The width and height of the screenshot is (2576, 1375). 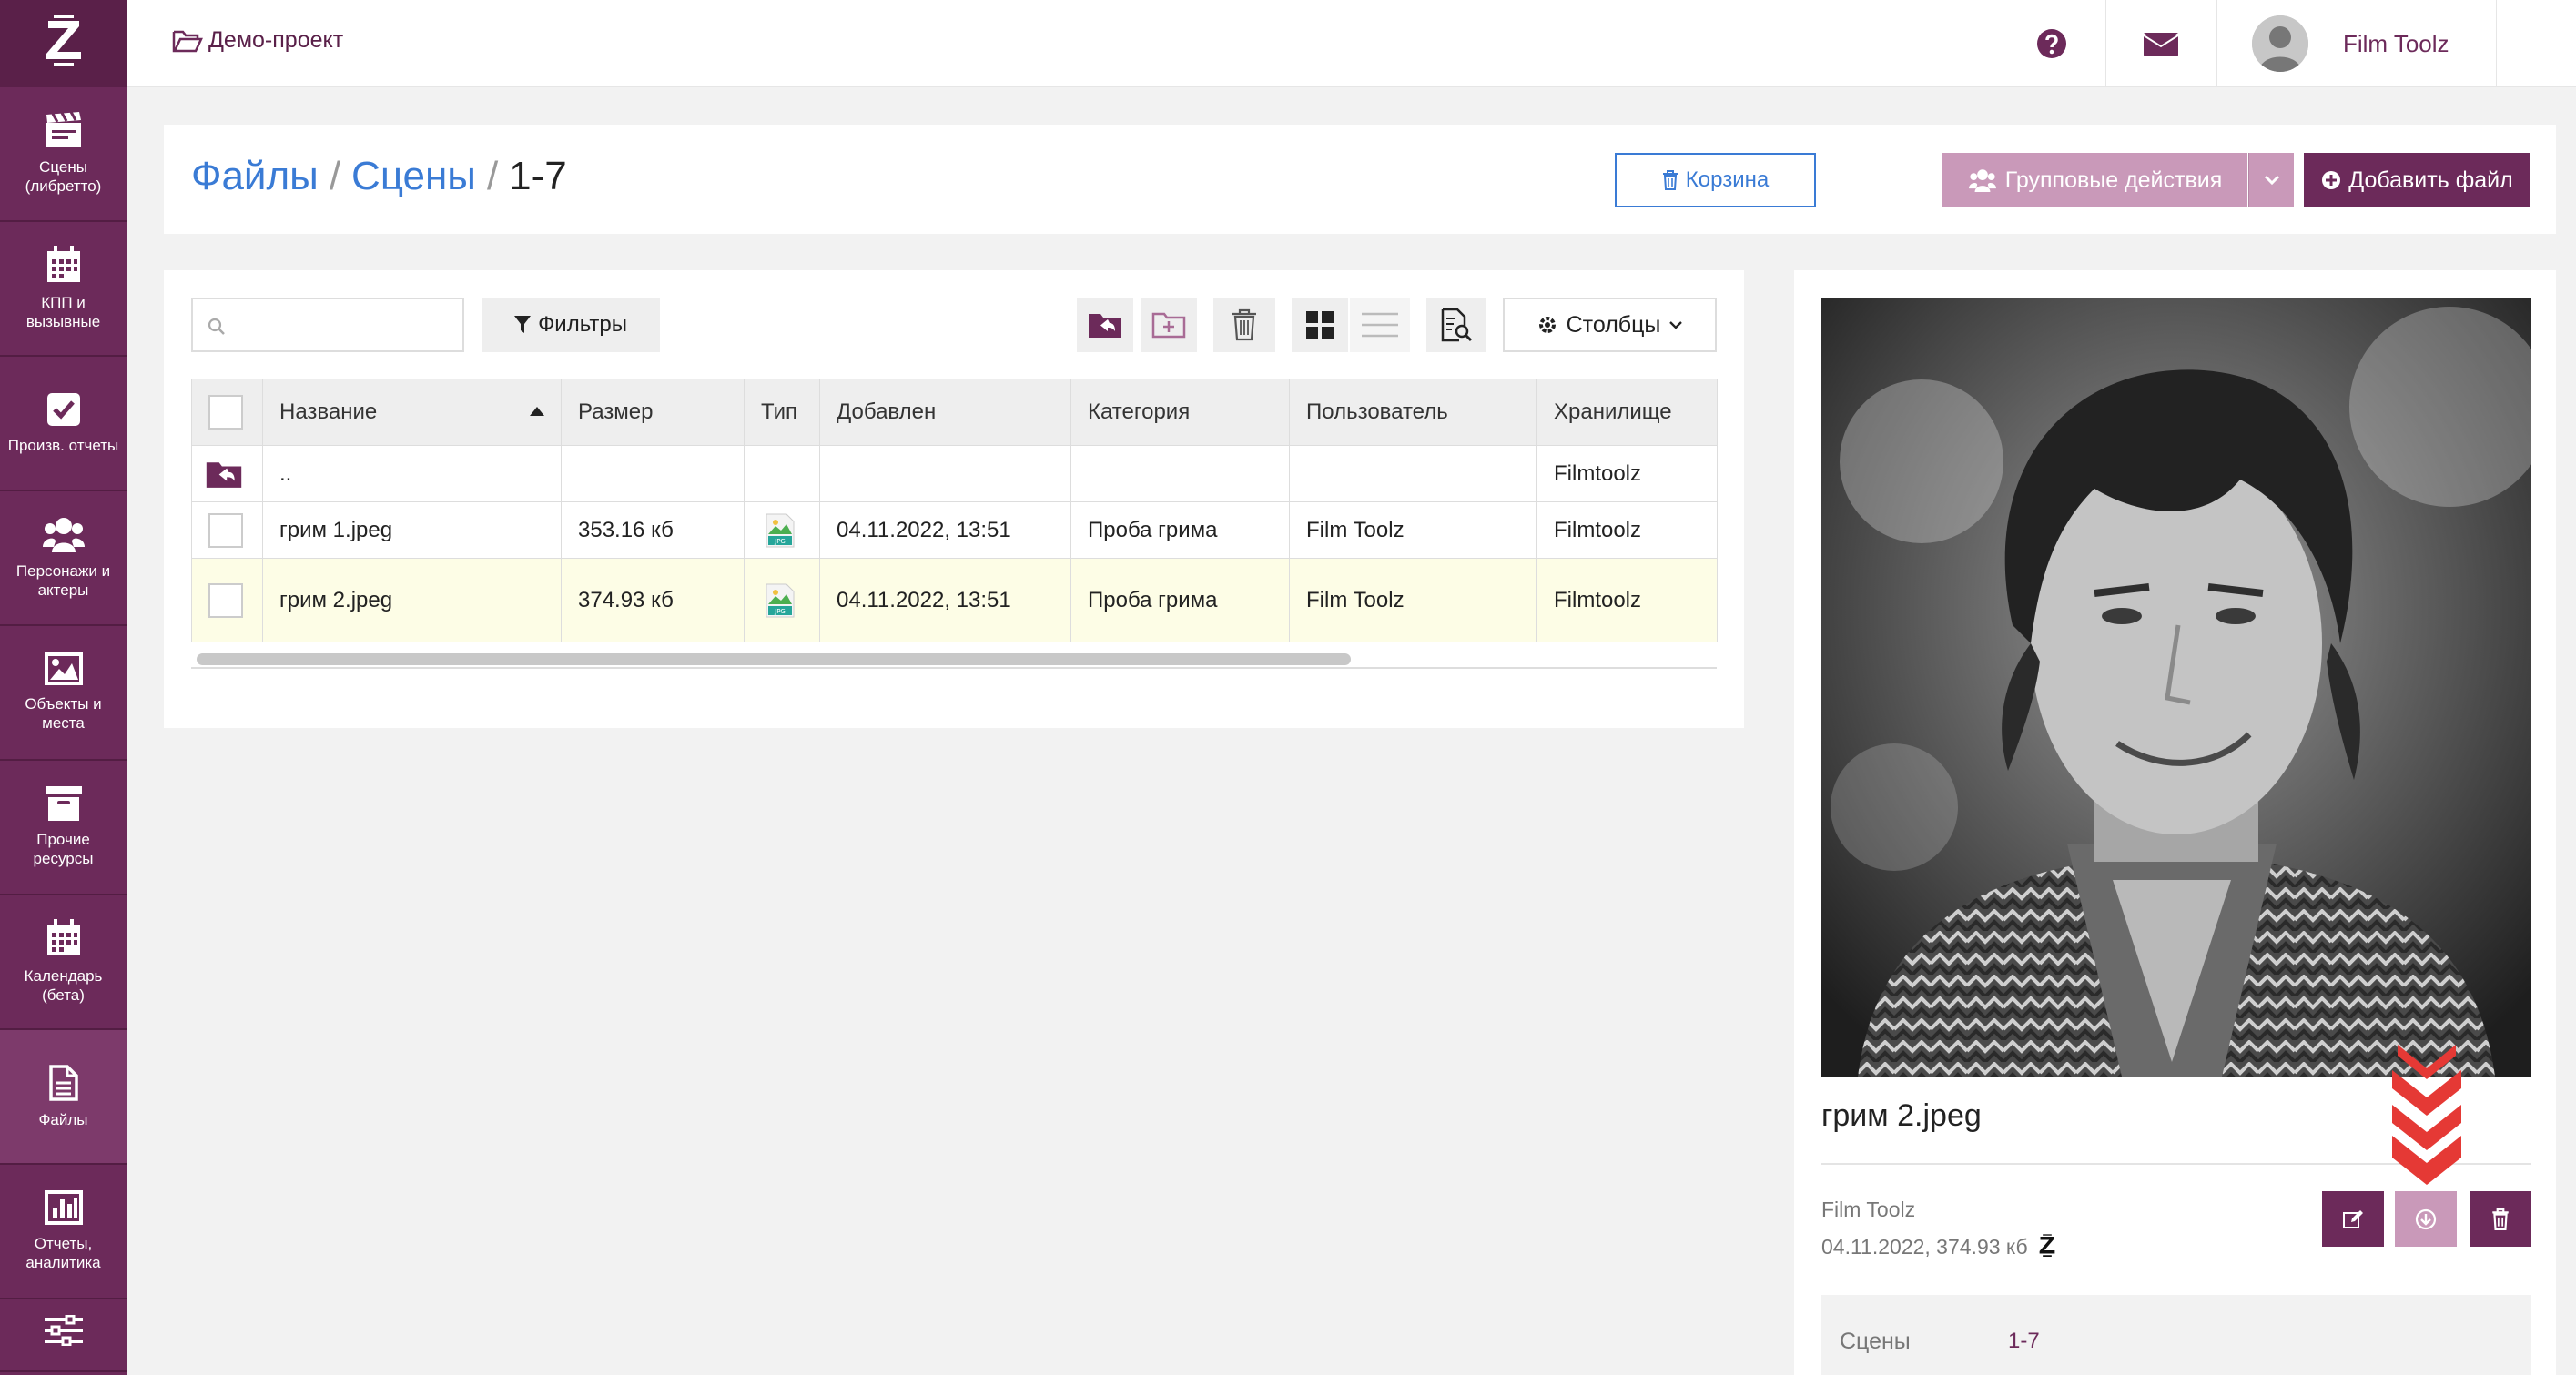 I want to click on sidebar-item-files: Файлы, so click(x=63, y=1097).